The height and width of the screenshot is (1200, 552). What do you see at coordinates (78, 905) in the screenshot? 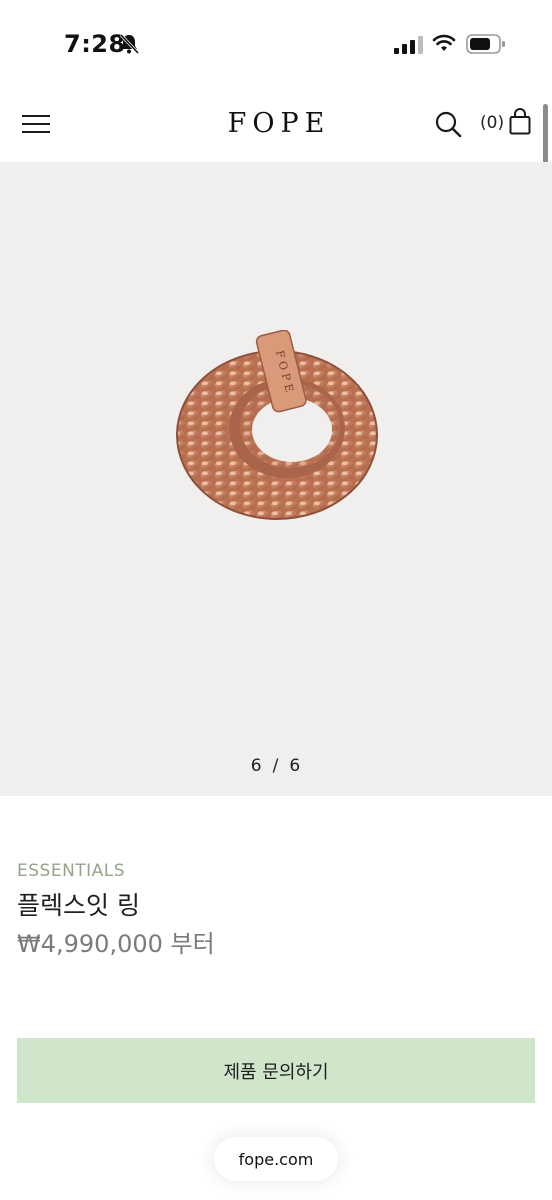
I see `product-name: 플렉스잇 링` at bounding box center [78, 905].